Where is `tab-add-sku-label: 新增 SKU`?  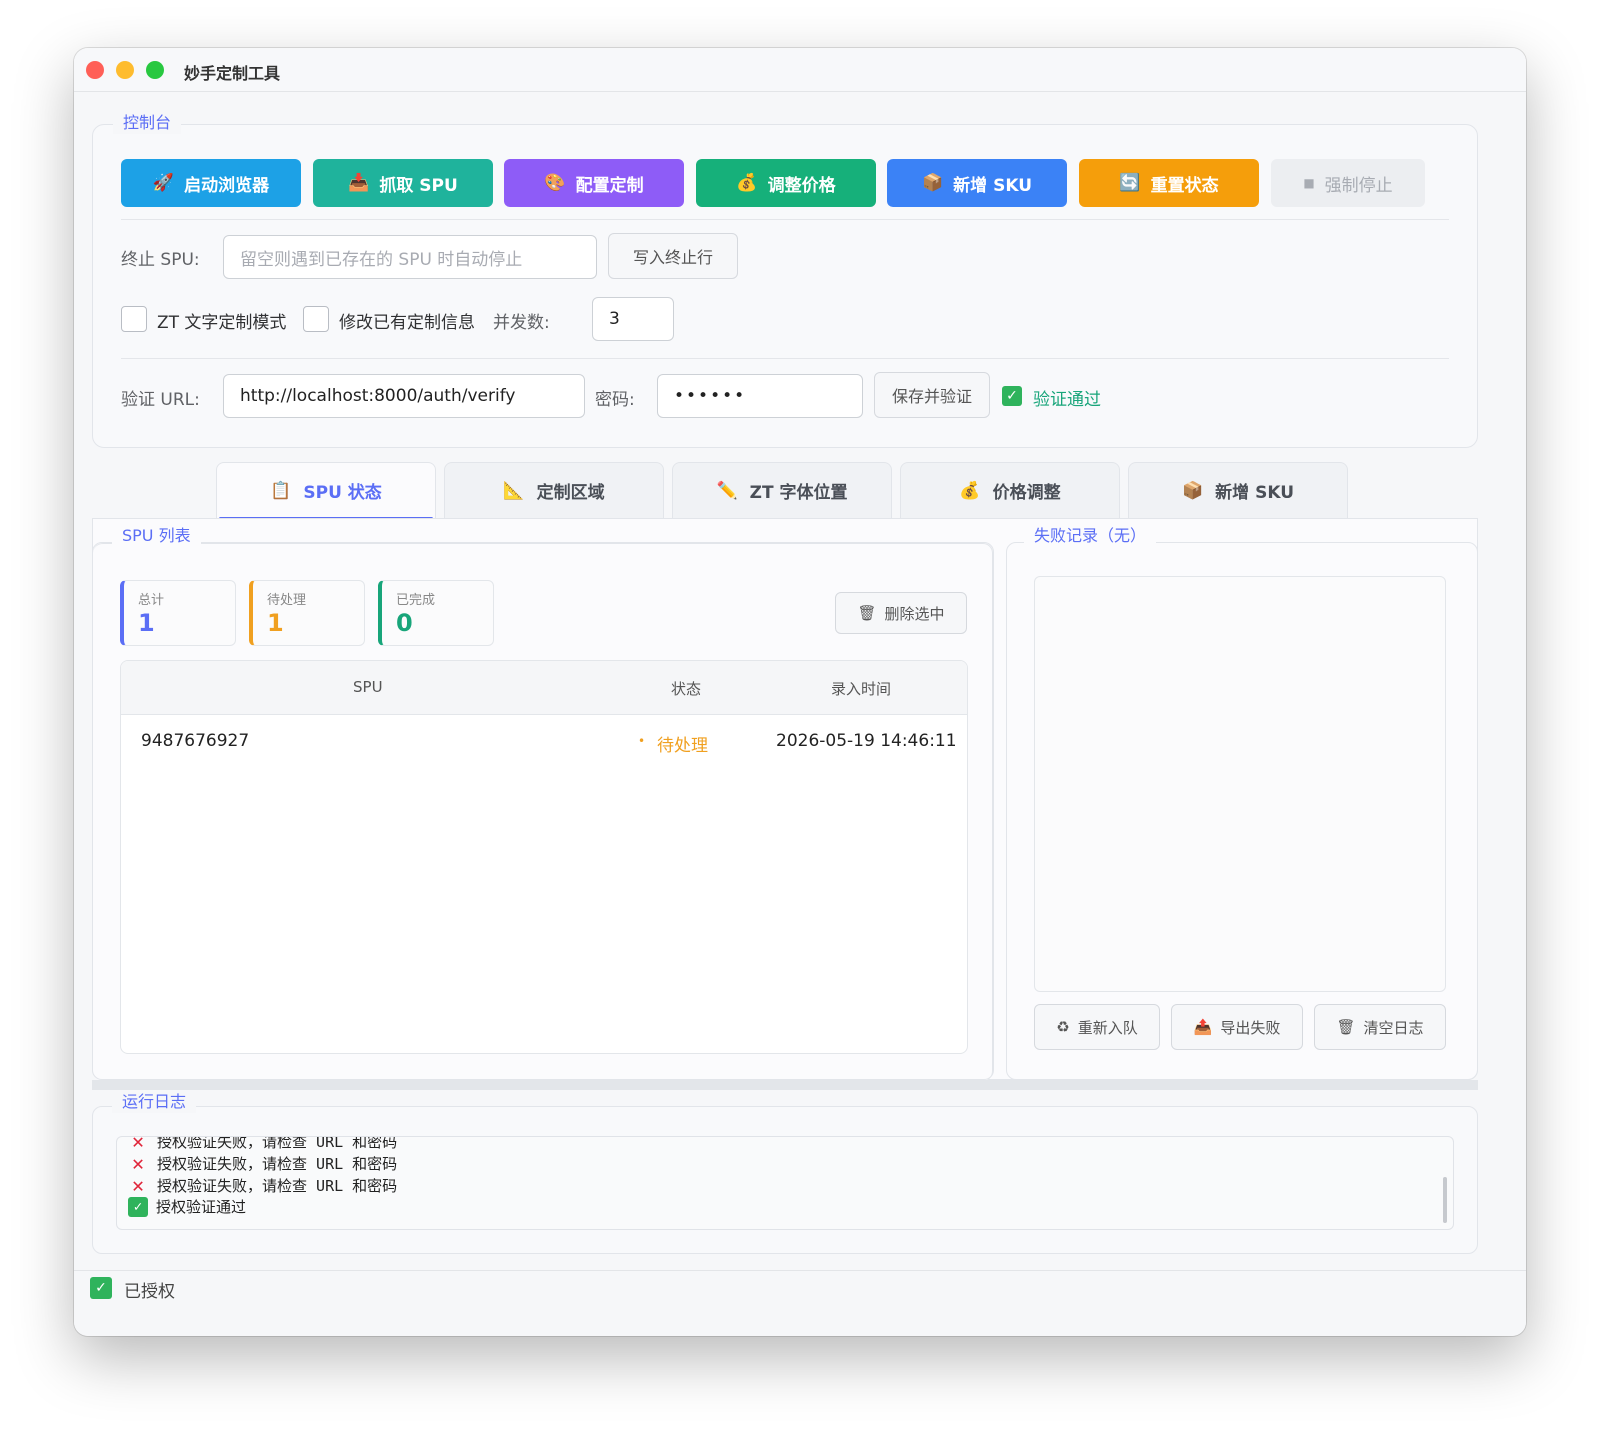
tab-add-sku-label: 新增 SKU is located at coordinates (1254, 493).